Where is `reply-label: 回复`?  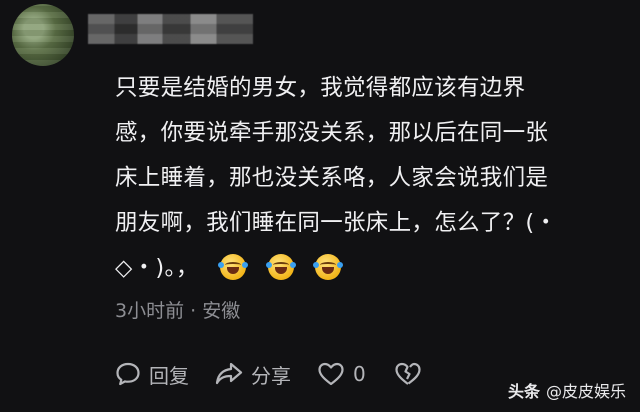
reply-label: 回复 is located at coordinates (169, 375).